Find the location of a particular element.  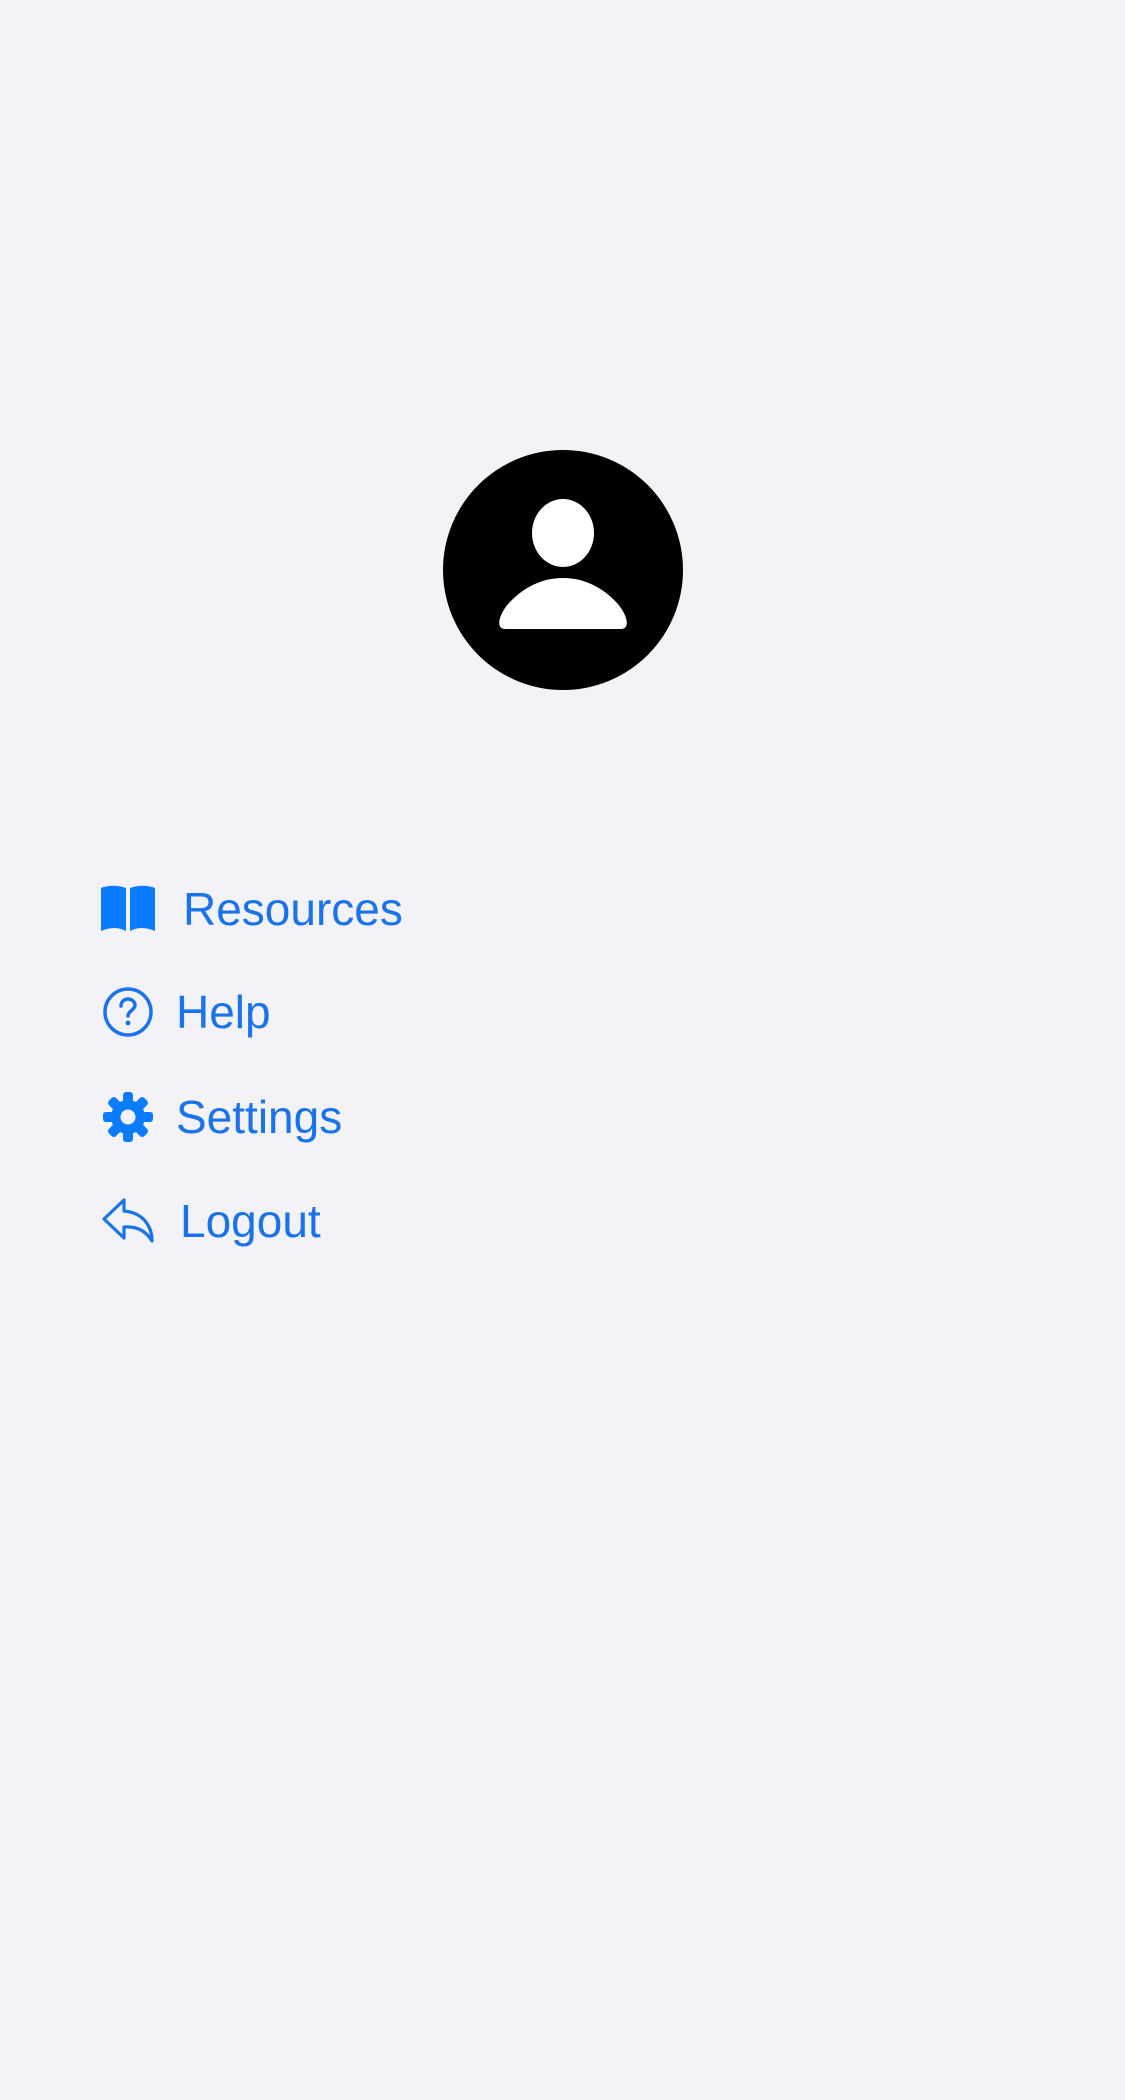

gear-icon is located at coordinates (128, 1117).